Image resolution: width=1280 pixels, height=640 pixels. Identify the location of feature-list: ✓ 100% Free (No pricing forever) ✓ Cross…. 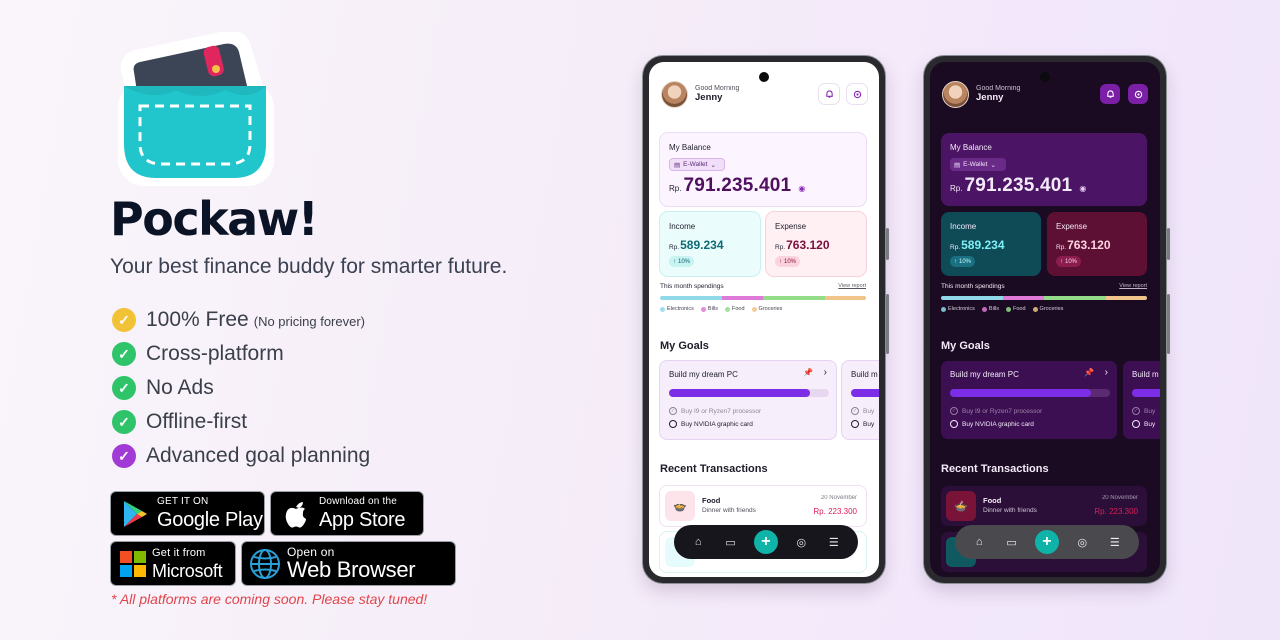
(241, 388).